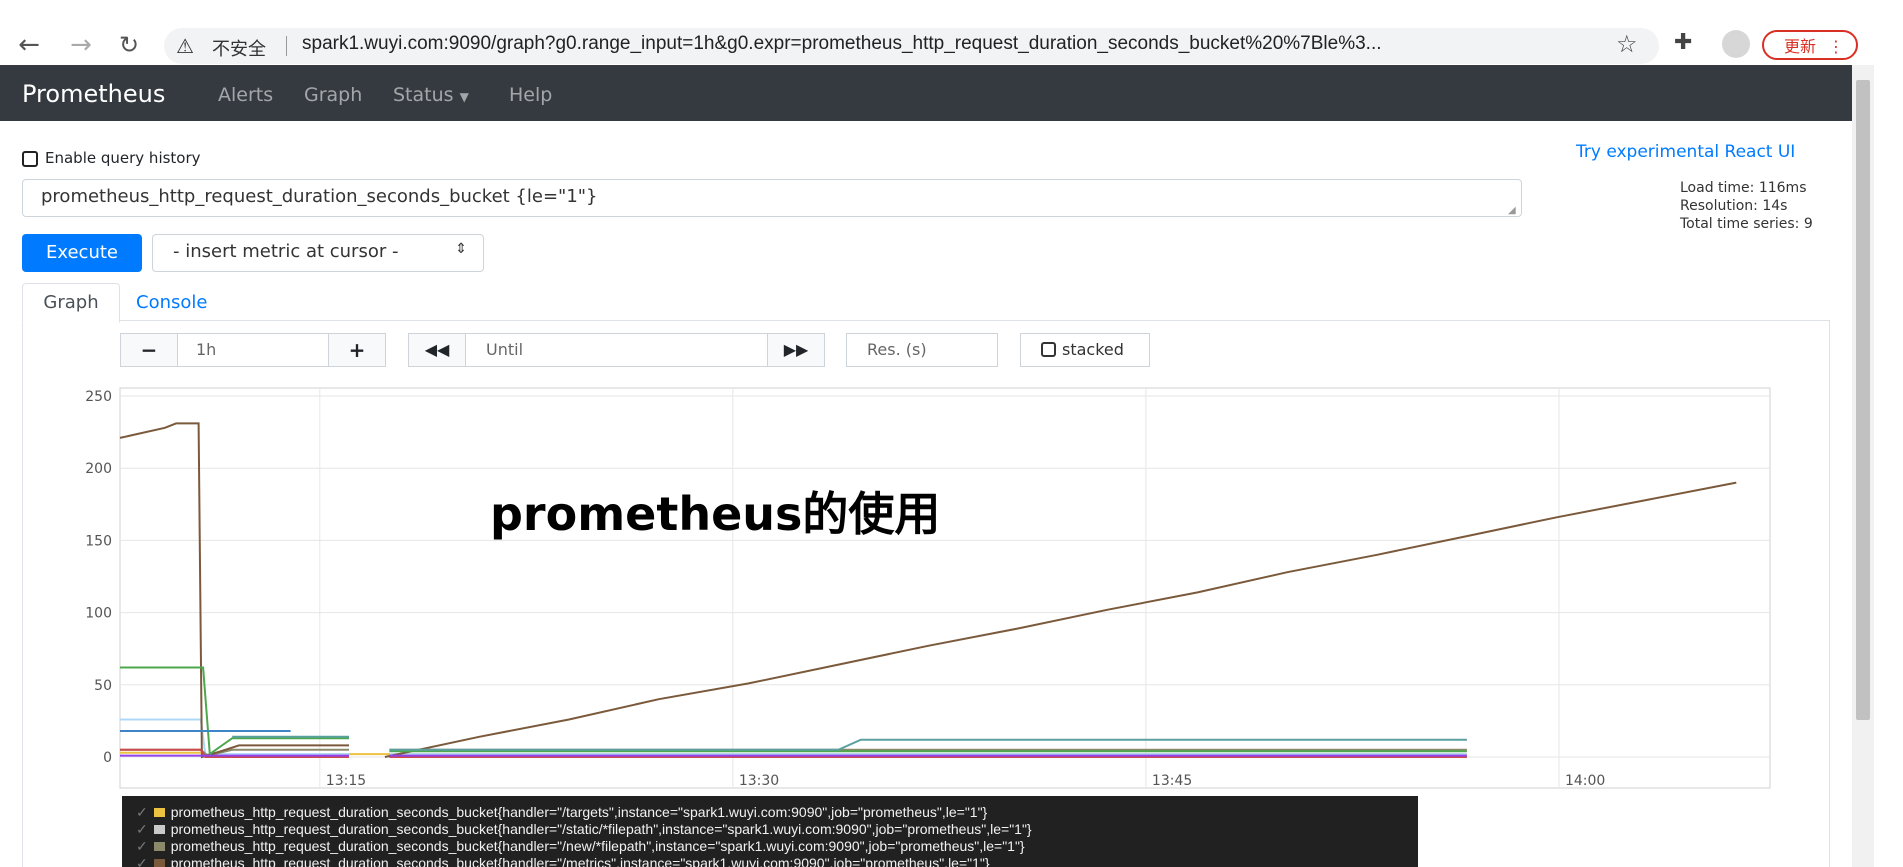 The height and width of the screenshot is (867, 1903). Describe the element at coordinates (107, 758) in the screenshot. I see `y-tick-label: 0` at that location.